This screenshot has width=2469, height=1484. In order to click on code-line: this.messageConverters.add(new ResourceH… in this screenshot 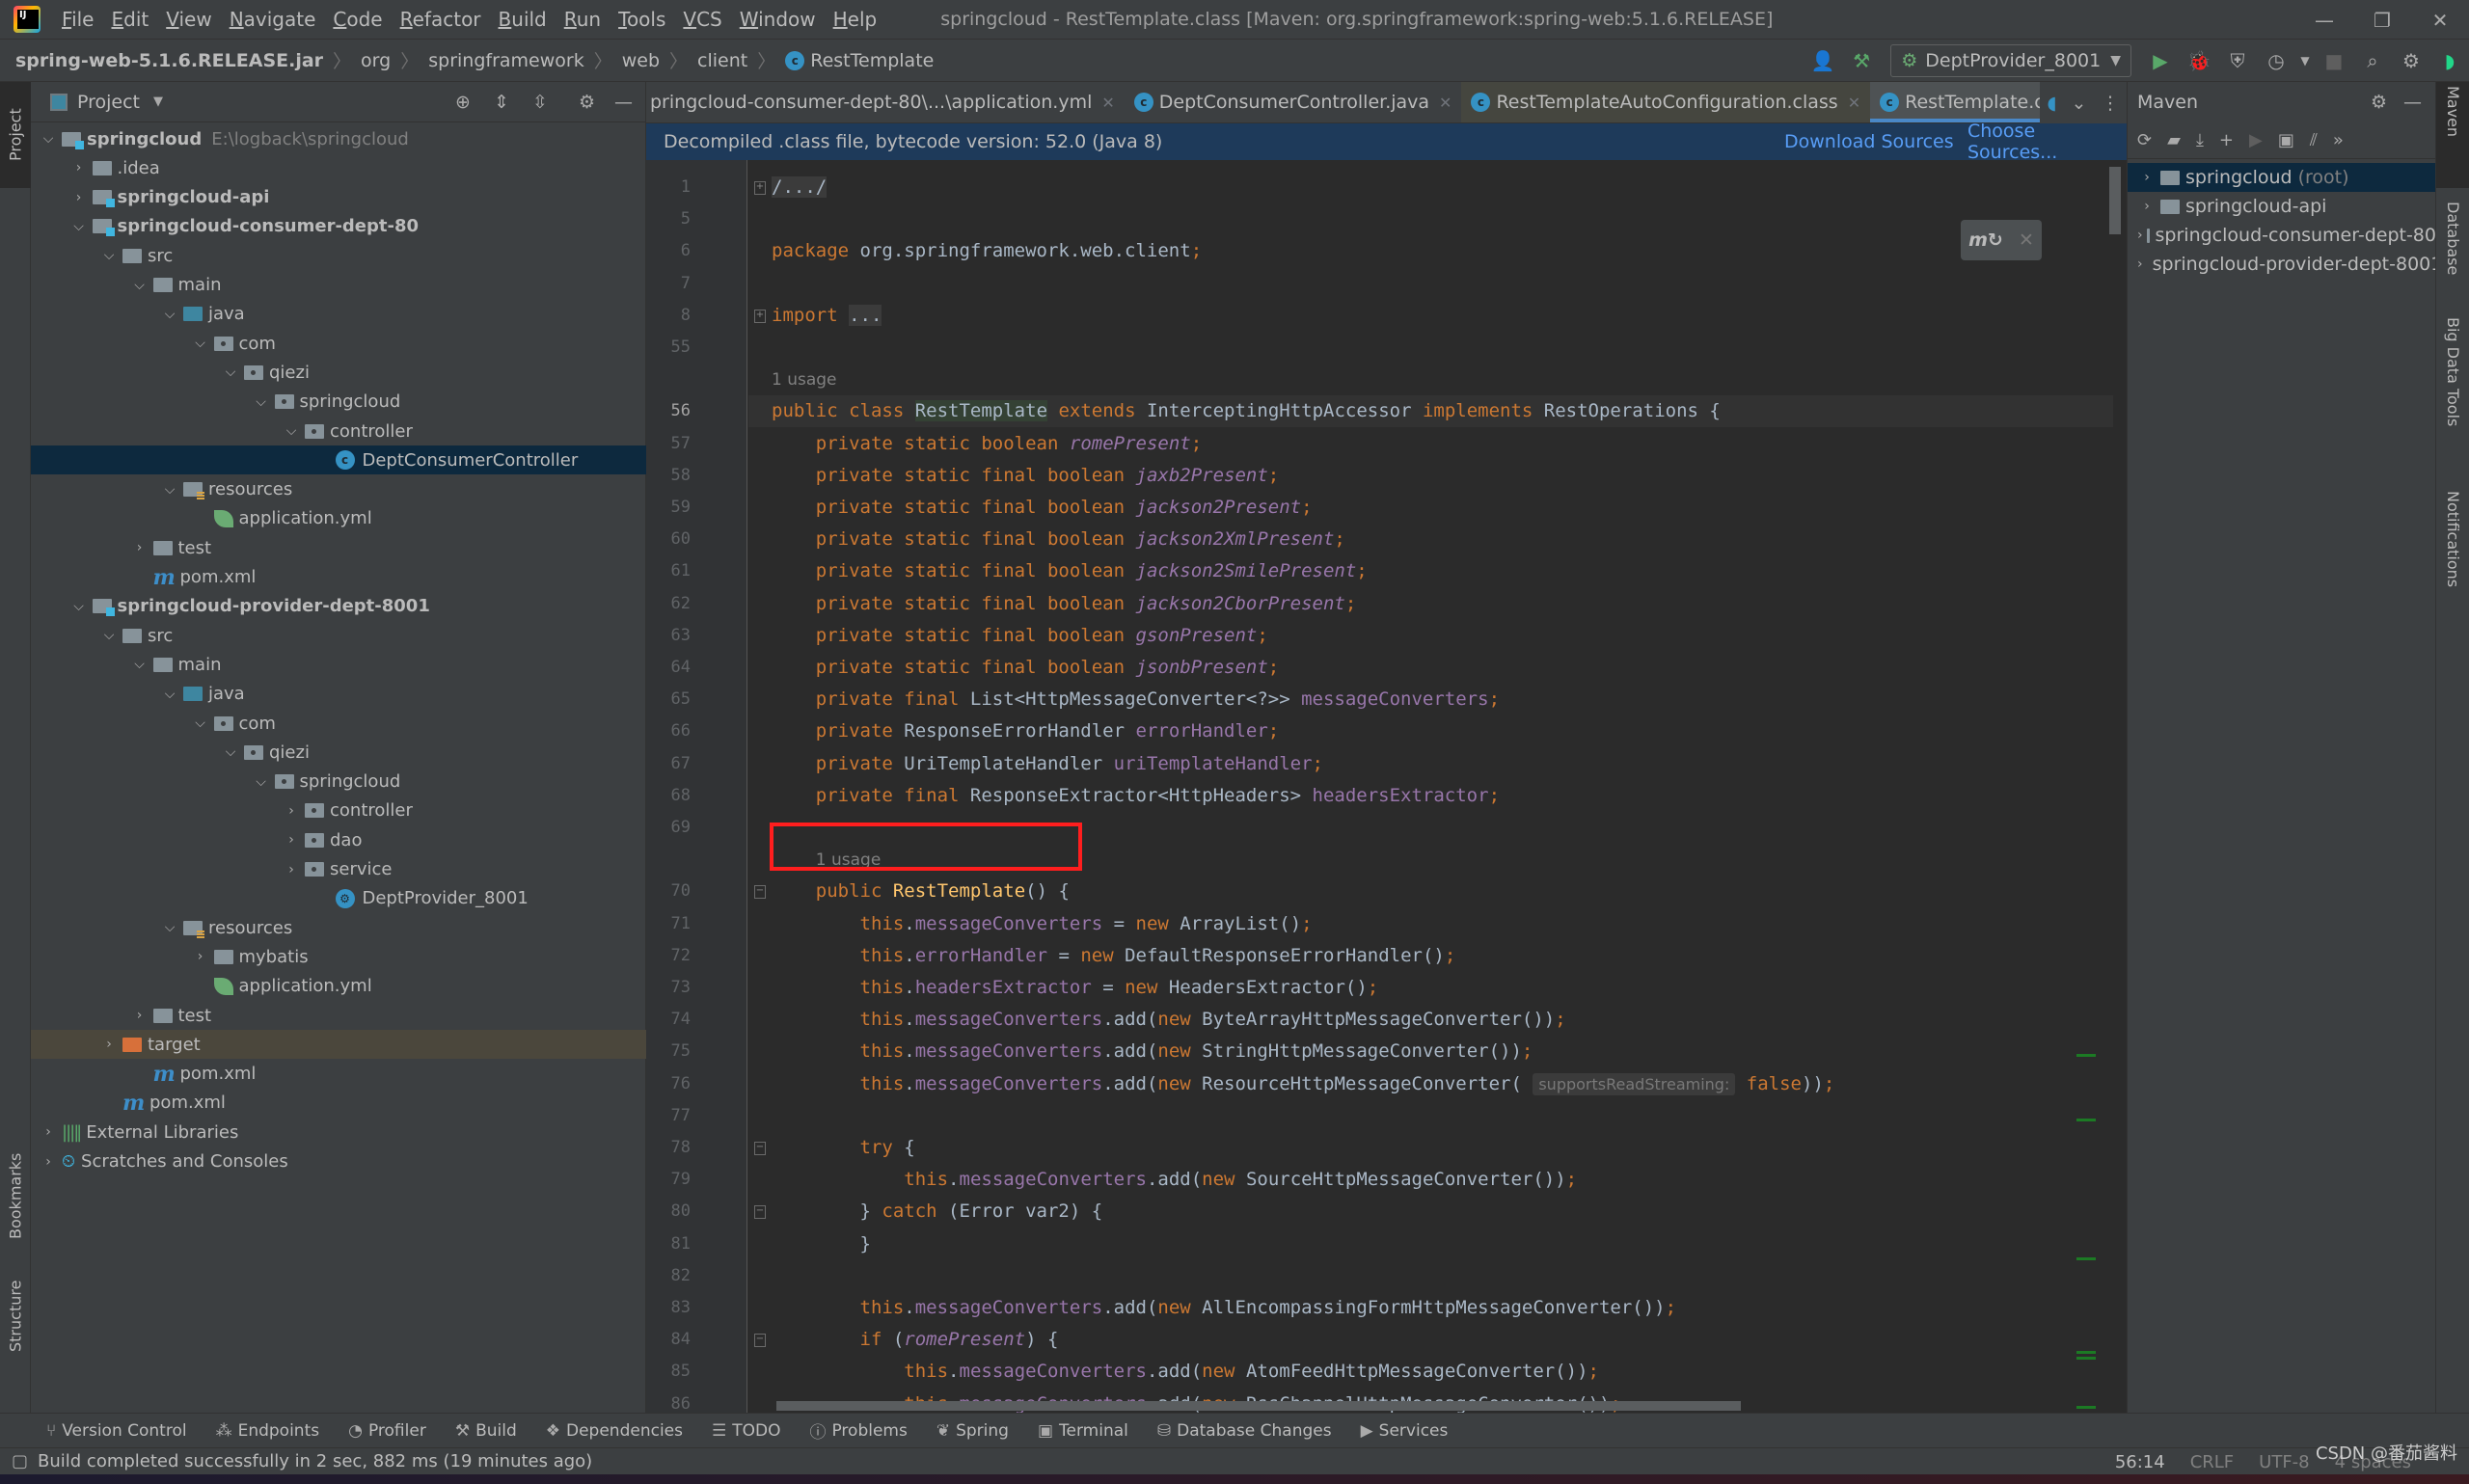, I will do `click(1303, 1084)`.